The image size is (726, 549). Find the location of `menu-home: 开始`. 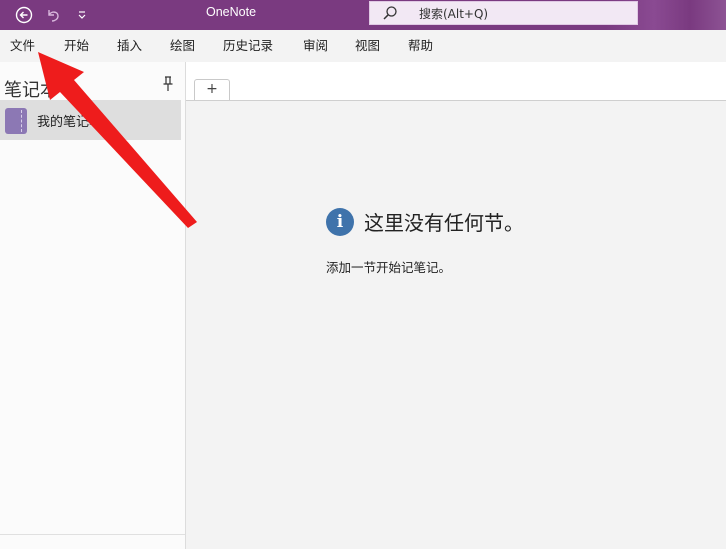

menu-home: 开始 is located at coordinates (76, 46).